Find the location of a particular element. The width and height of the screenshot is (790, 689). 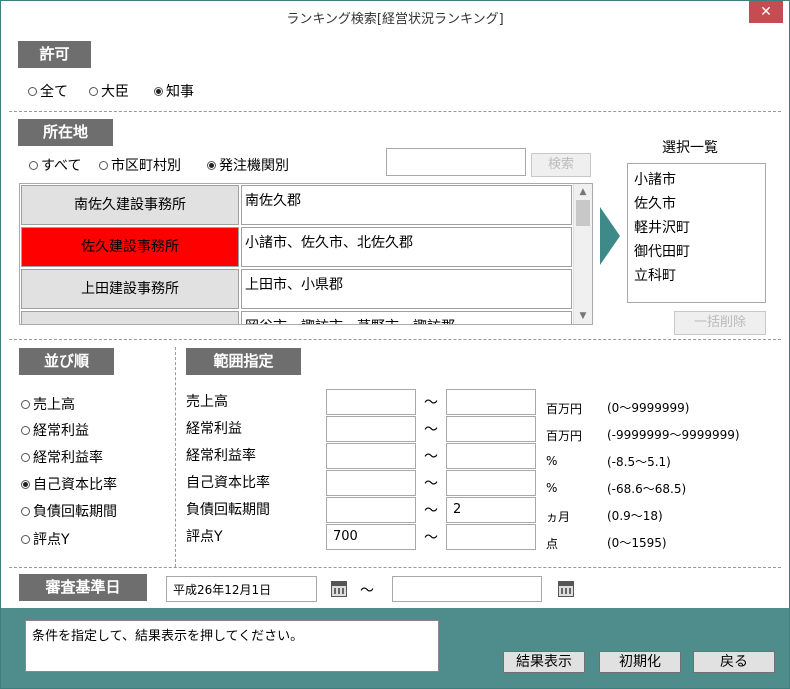

permit-option-governor: 知事 is located at coordinates (174, 91).